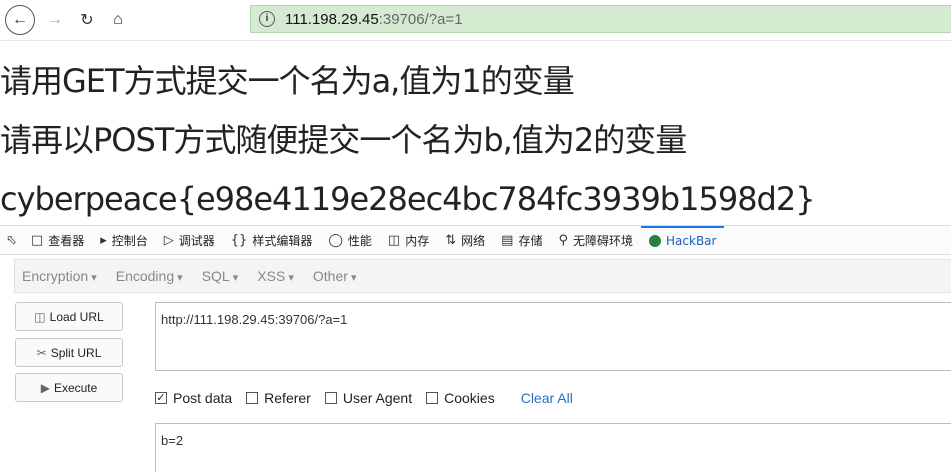 This screenshot has height=472, width=951. Describe the element at coordinates (37, 240) in the screenshot. I see `inspector-icon: □` at that location.